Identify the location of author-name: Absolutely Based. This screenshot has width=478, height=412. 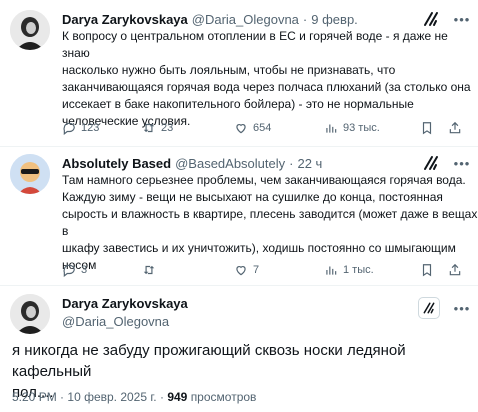
(116, 163).